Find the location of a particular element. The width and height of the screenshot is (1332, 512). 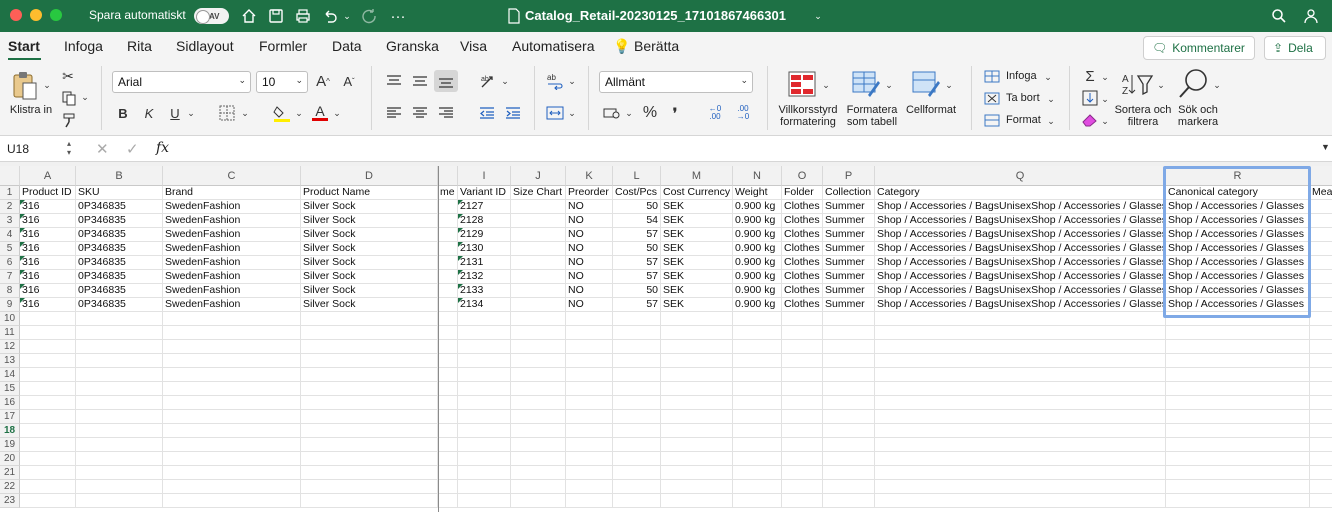

row-header: 6 is located at coordinates (10, 263).